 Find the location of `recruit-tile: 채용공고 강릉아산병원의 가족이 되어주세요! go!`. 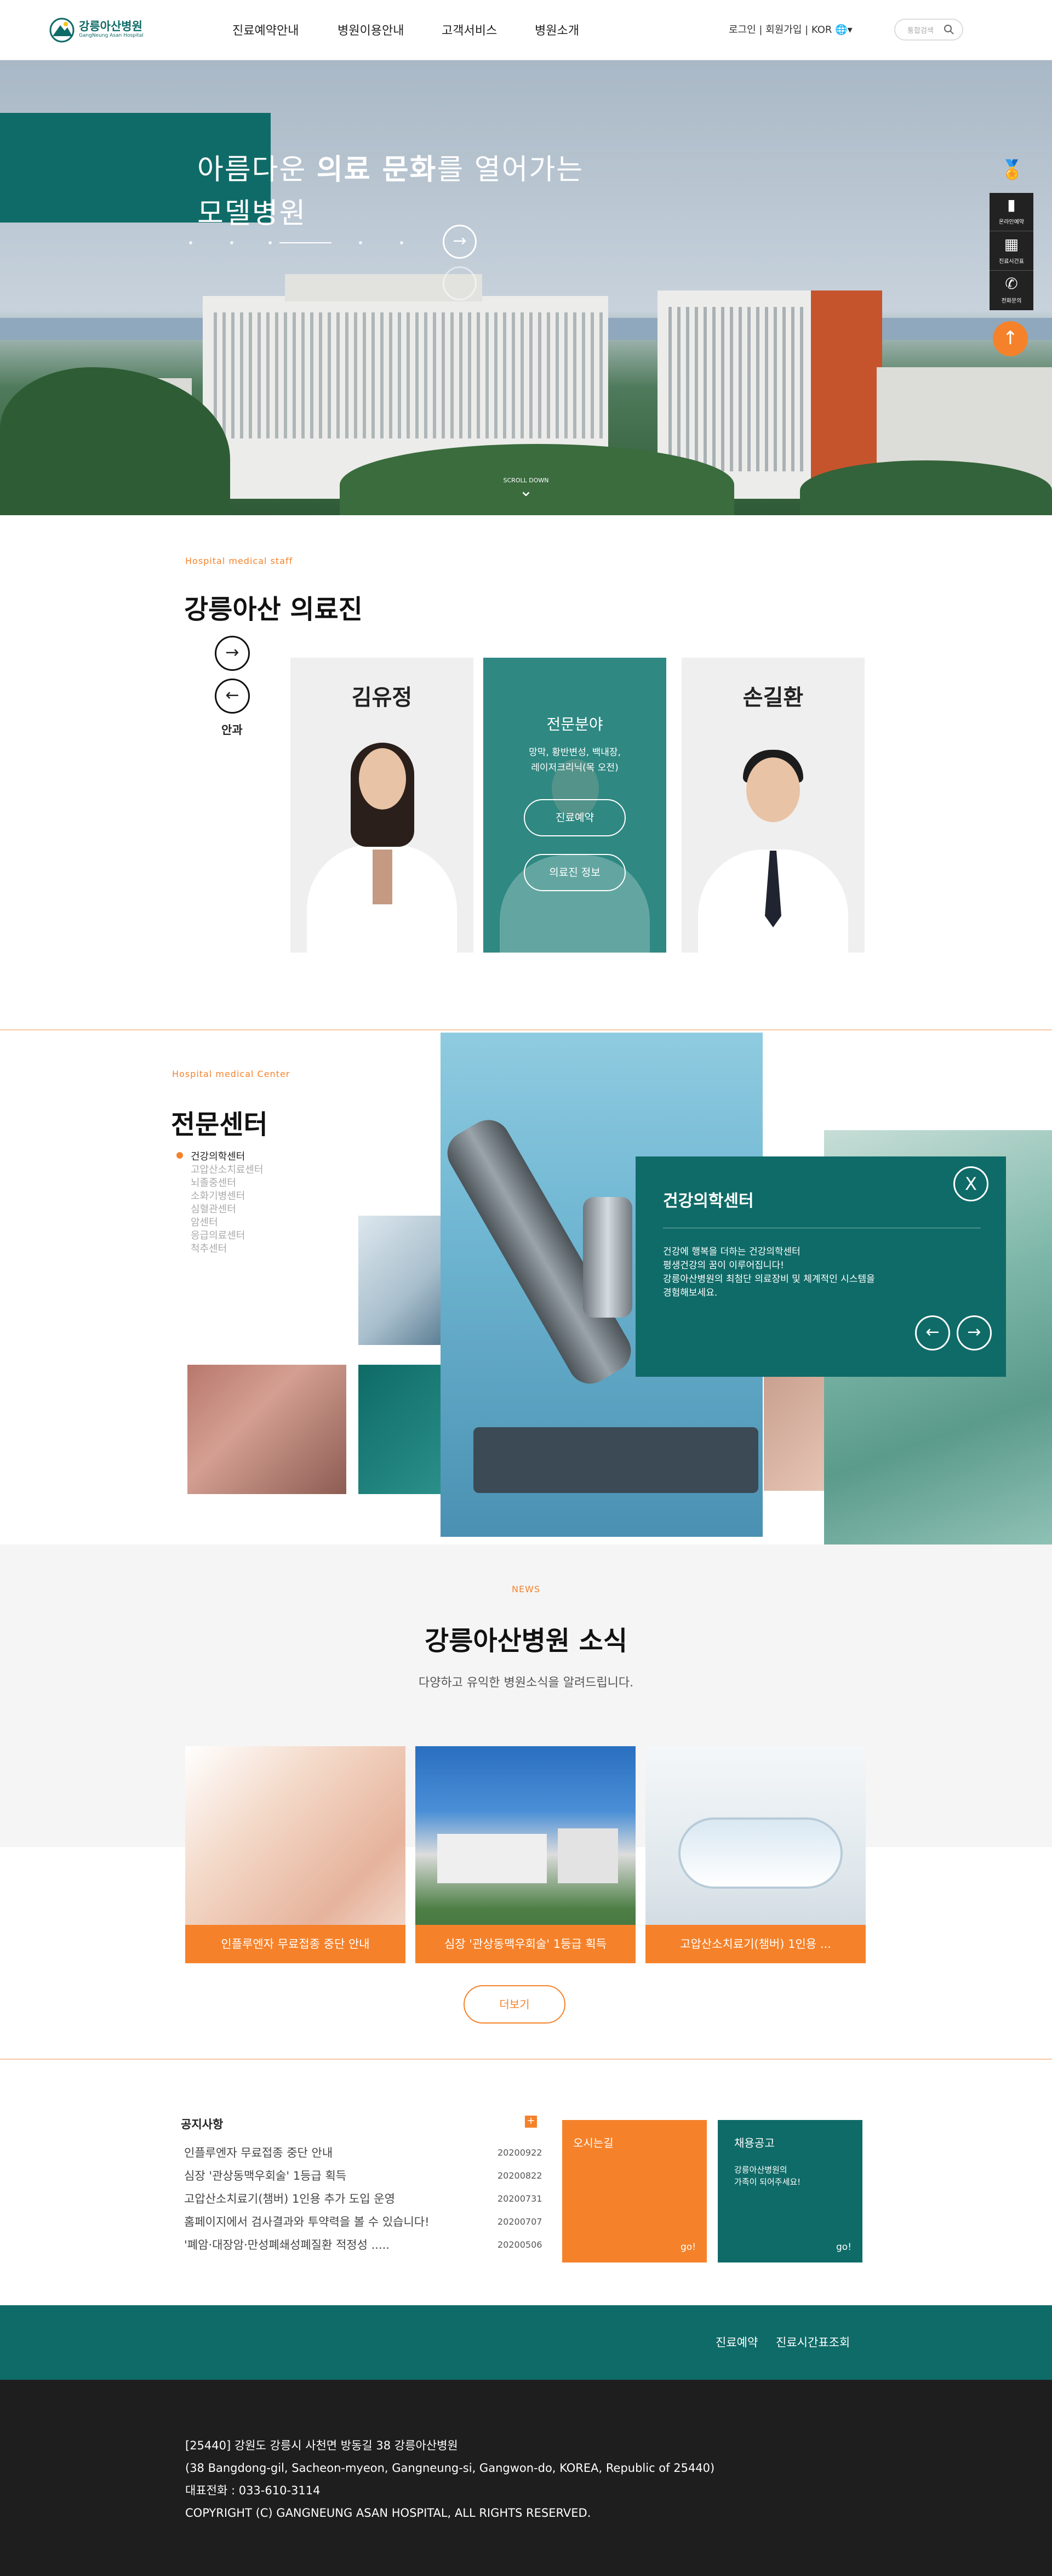

recruit-tile: 채용공고 강릉아산병원의 가족이 되어주세요! go! is located at coordinates (790, 2191).